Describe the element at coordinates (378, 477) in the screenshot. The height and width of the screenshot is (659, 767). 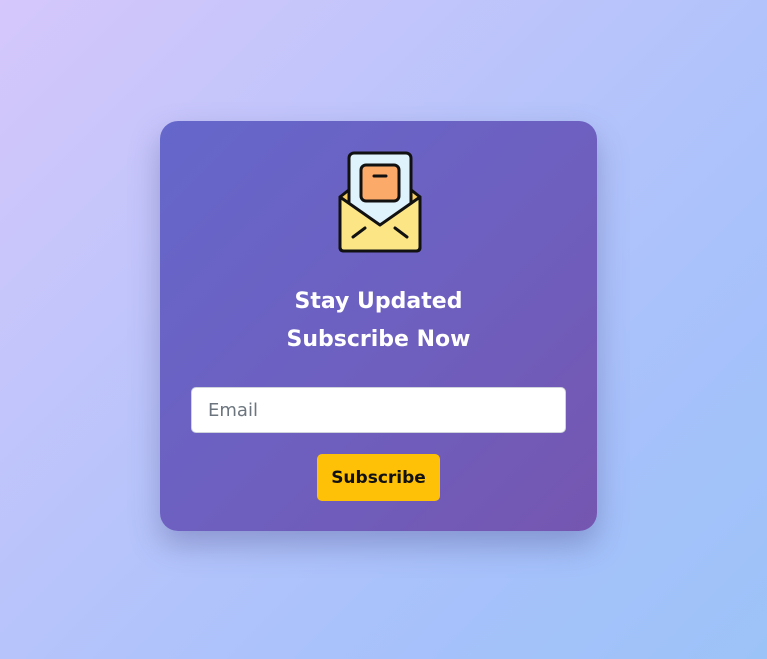
I see `subscribe-button: Subscribe` at that location.